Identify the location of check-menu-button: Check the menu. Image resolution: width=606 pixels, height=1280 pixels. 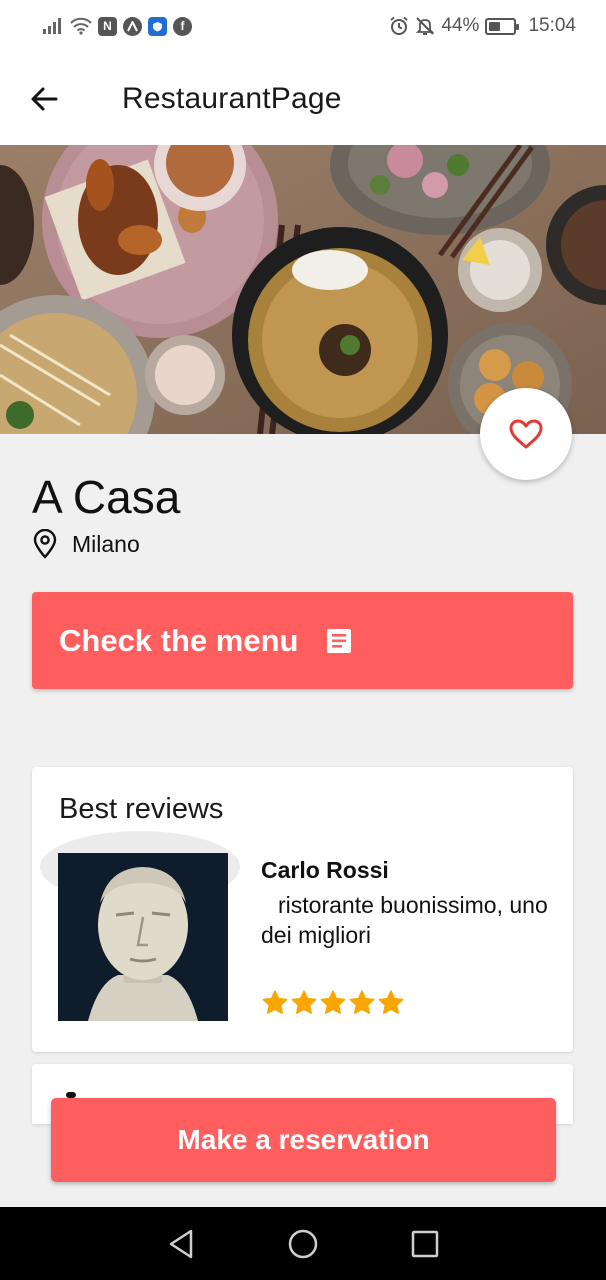
(302, 640).